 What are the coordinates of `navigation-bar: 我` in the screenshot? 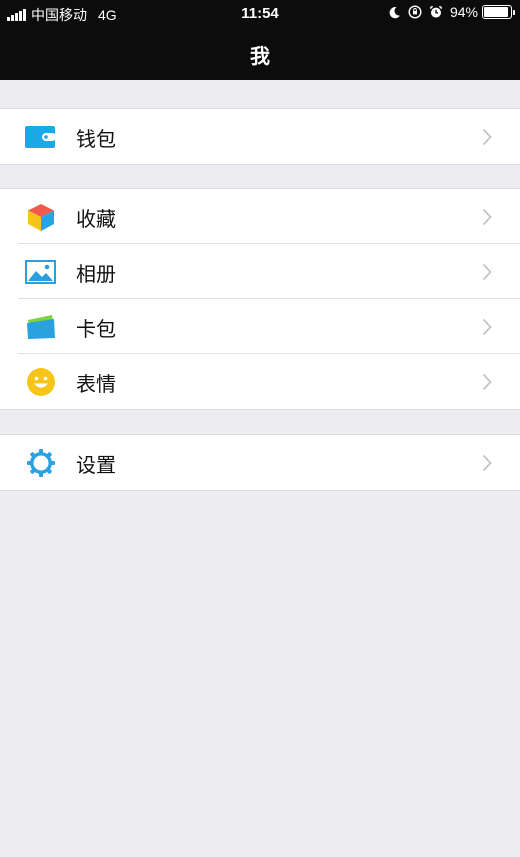 It's located at (260, 53).